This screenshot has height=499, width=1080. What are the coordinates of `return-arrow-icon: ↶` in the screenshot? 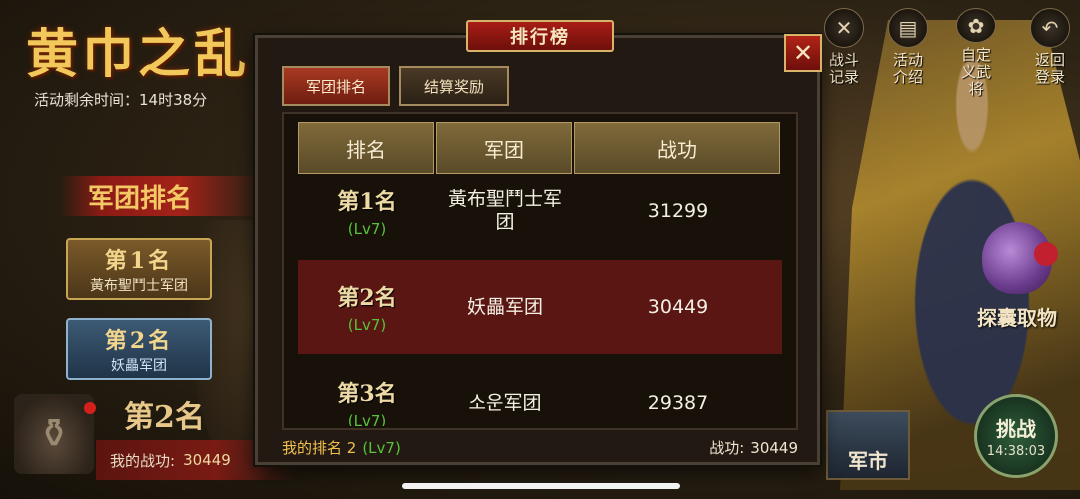 It's located at (1050, 28).